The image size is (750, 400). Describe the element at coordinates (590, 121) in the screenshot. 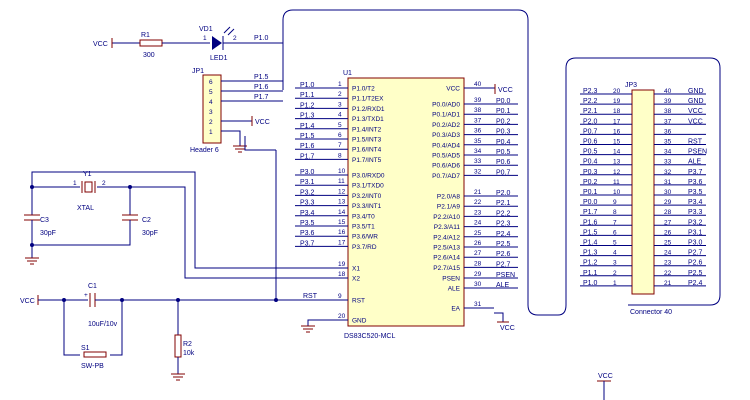

I see `jp3-left-net: P2.0` at that location.